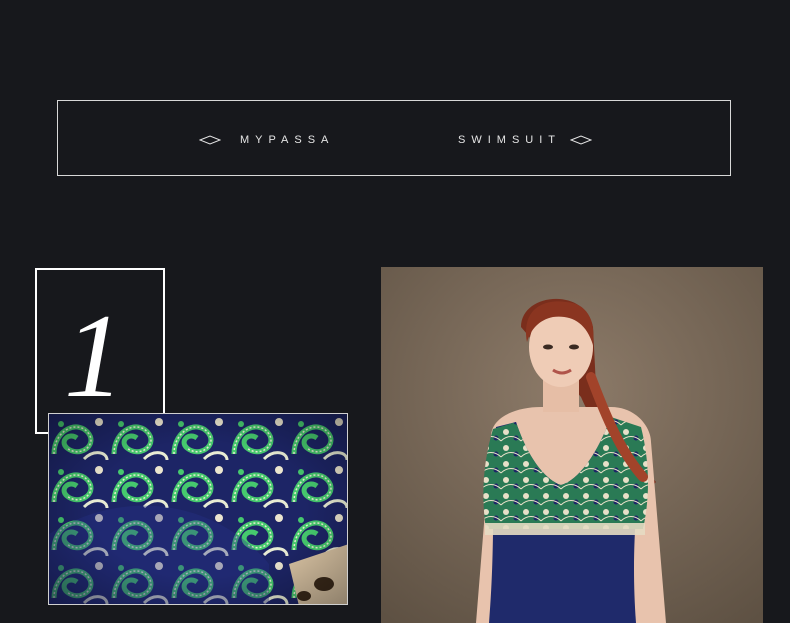 The width and height of the screenshot is (790, 623). Describe the element at coordinates (394, 138) in the screenshot. I see `brand-banner` at that location.